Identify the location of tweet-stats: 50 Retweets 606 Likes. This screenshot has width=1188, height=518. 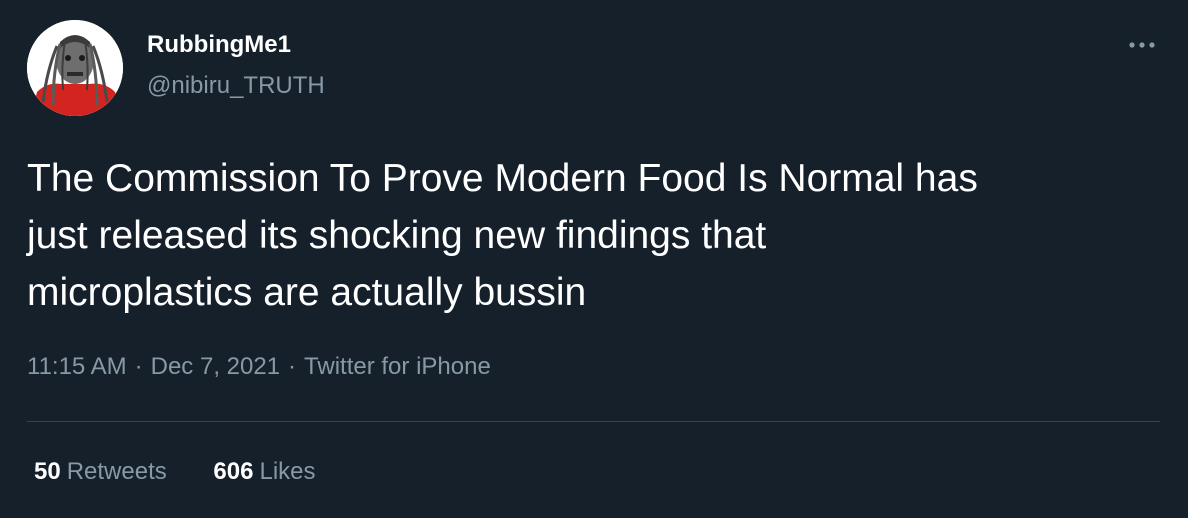
(195, 472).